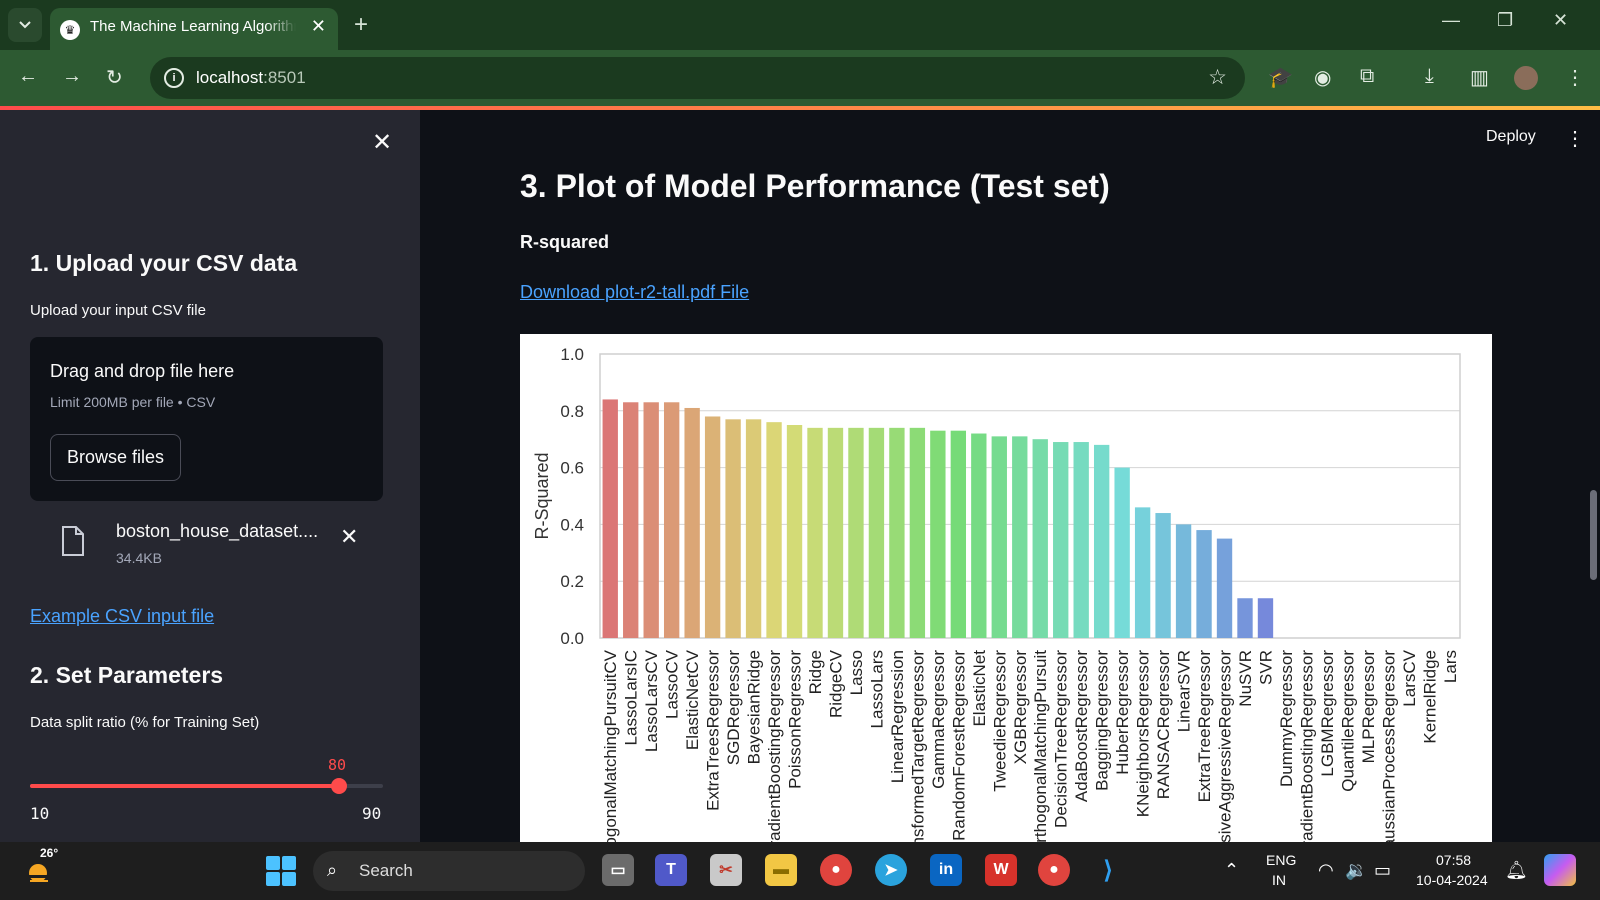  I want to click on address-bar: i localhost:8501 ☆, so click(697, 78).